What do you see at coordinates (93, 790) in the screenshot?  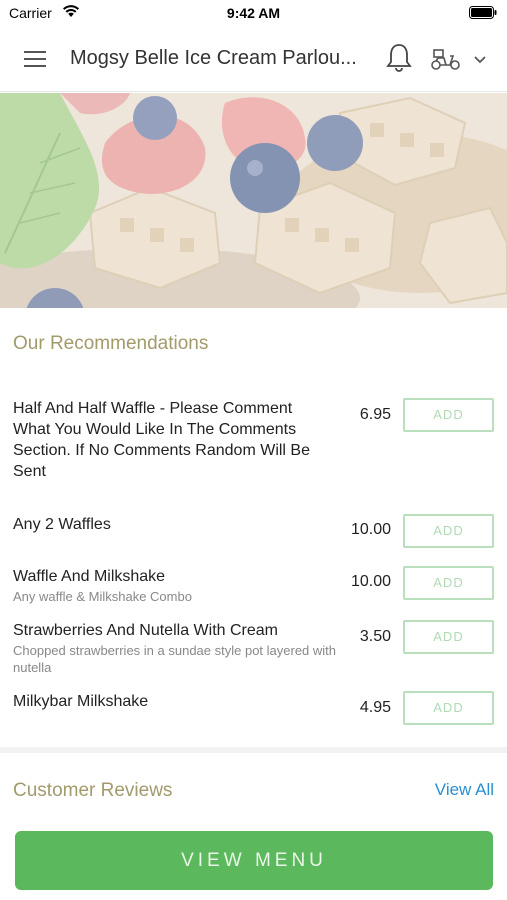 I see `reviews-title: Customer Reviews` at bounding box center [93, 790].